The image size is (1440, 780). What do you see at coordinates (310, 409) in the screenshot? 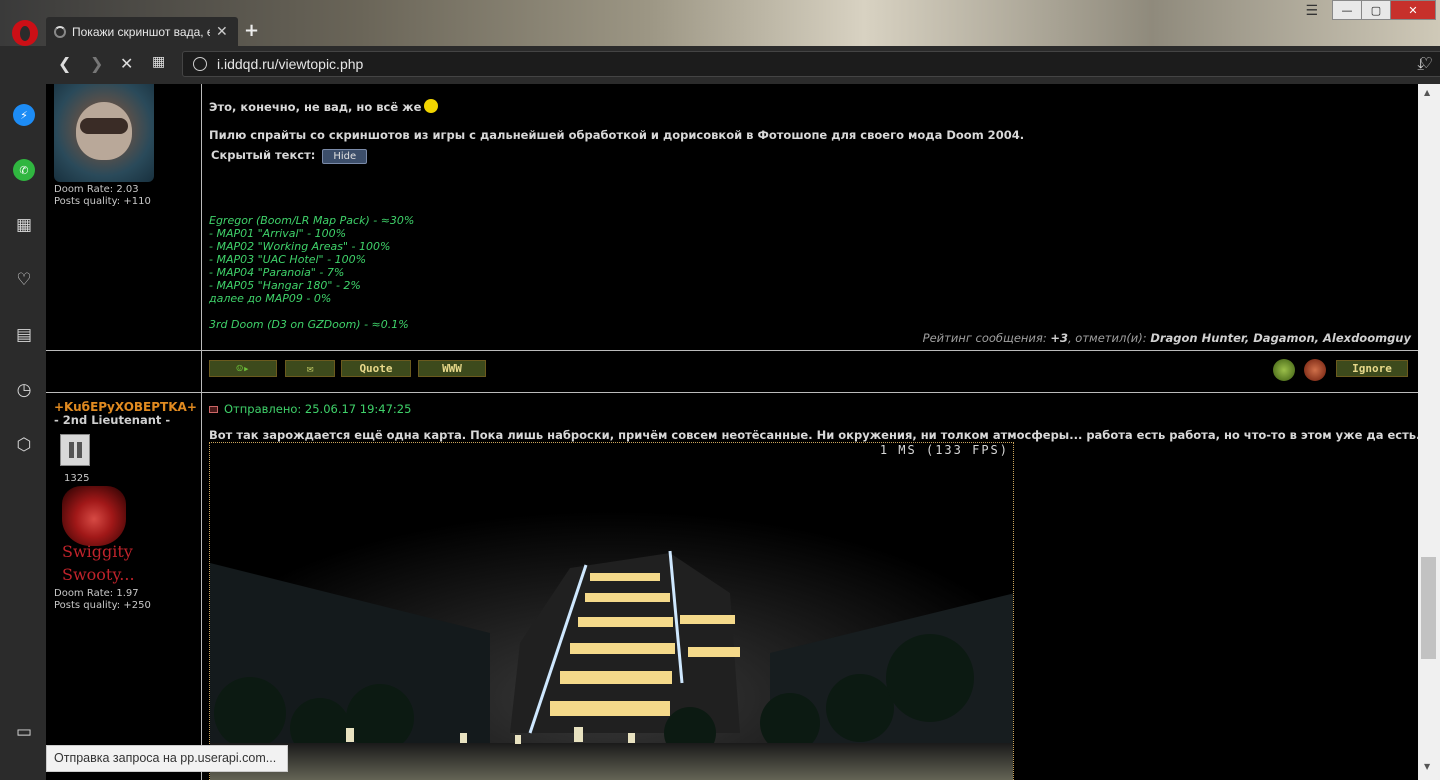
I see `post-timestamp: Отправлено: 25.06.17 19:47:25` at bounding box center [310, 409].